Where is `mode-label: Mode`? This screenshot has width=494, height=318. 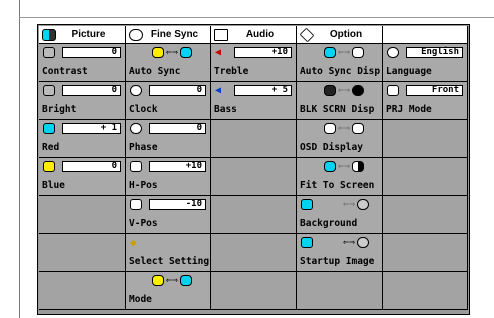
mode-label: Mode is located at coordinates (140, 299).